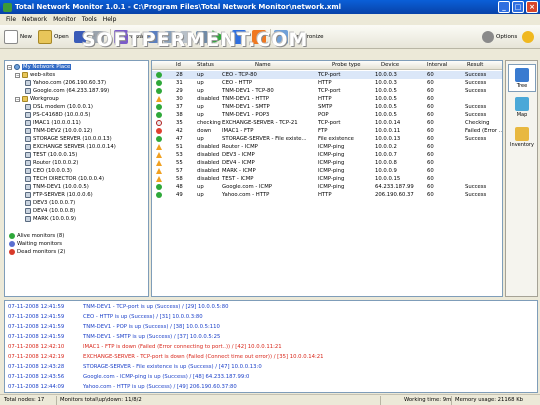 The height and width of the screenshot is (405, 540). Describe the element at coordinates (18, 37) in the screenshot. I see `new-button: New` at that location.